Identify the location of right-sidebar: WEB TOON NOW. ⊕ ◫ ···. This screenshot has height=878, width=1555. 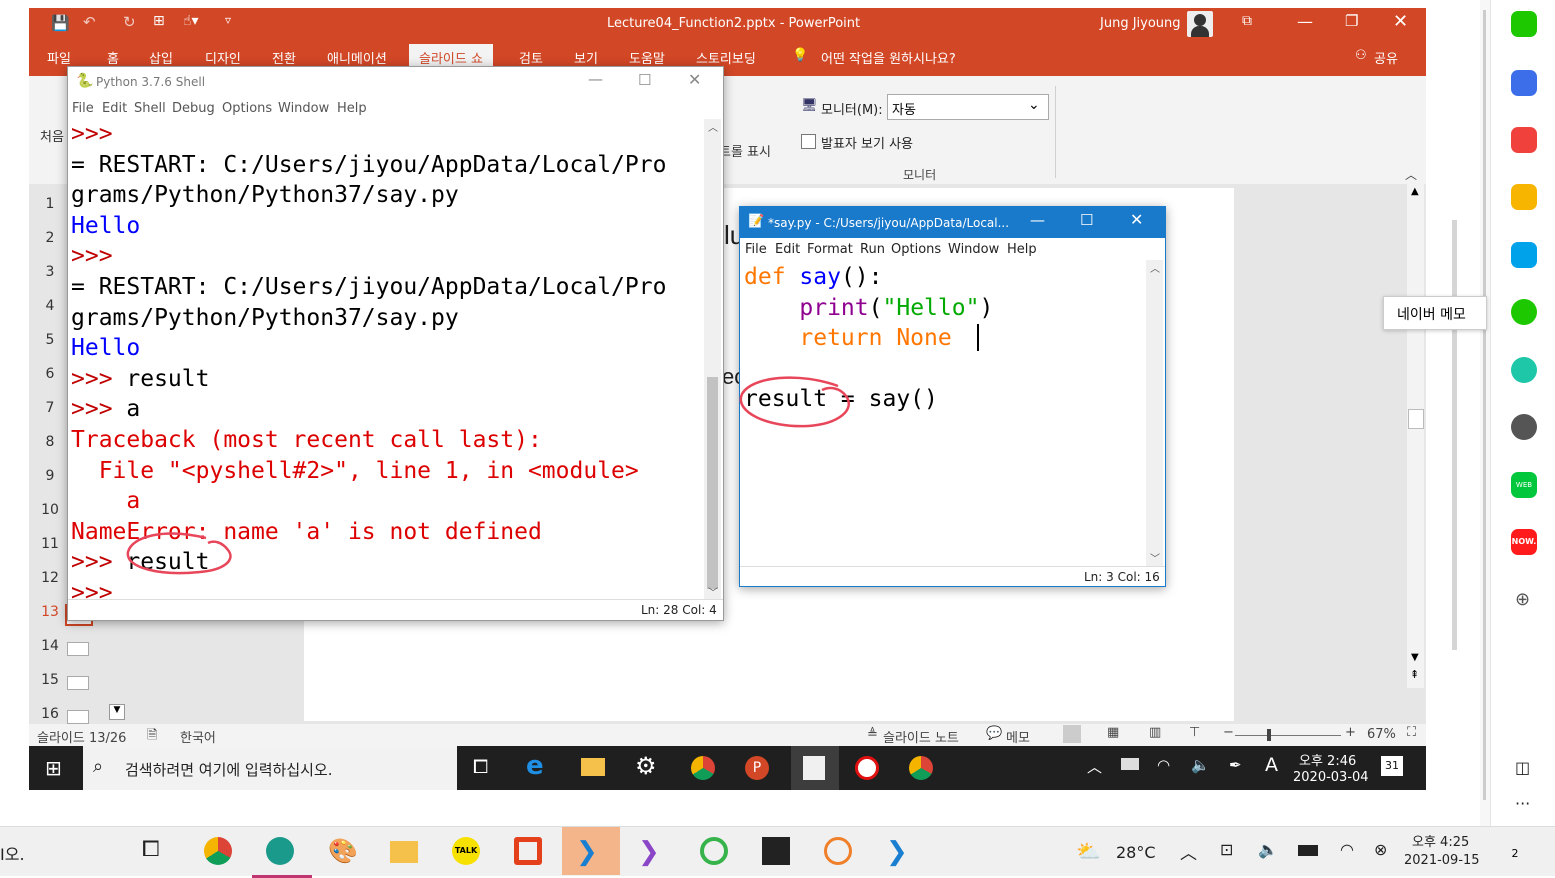
(1522, 413).